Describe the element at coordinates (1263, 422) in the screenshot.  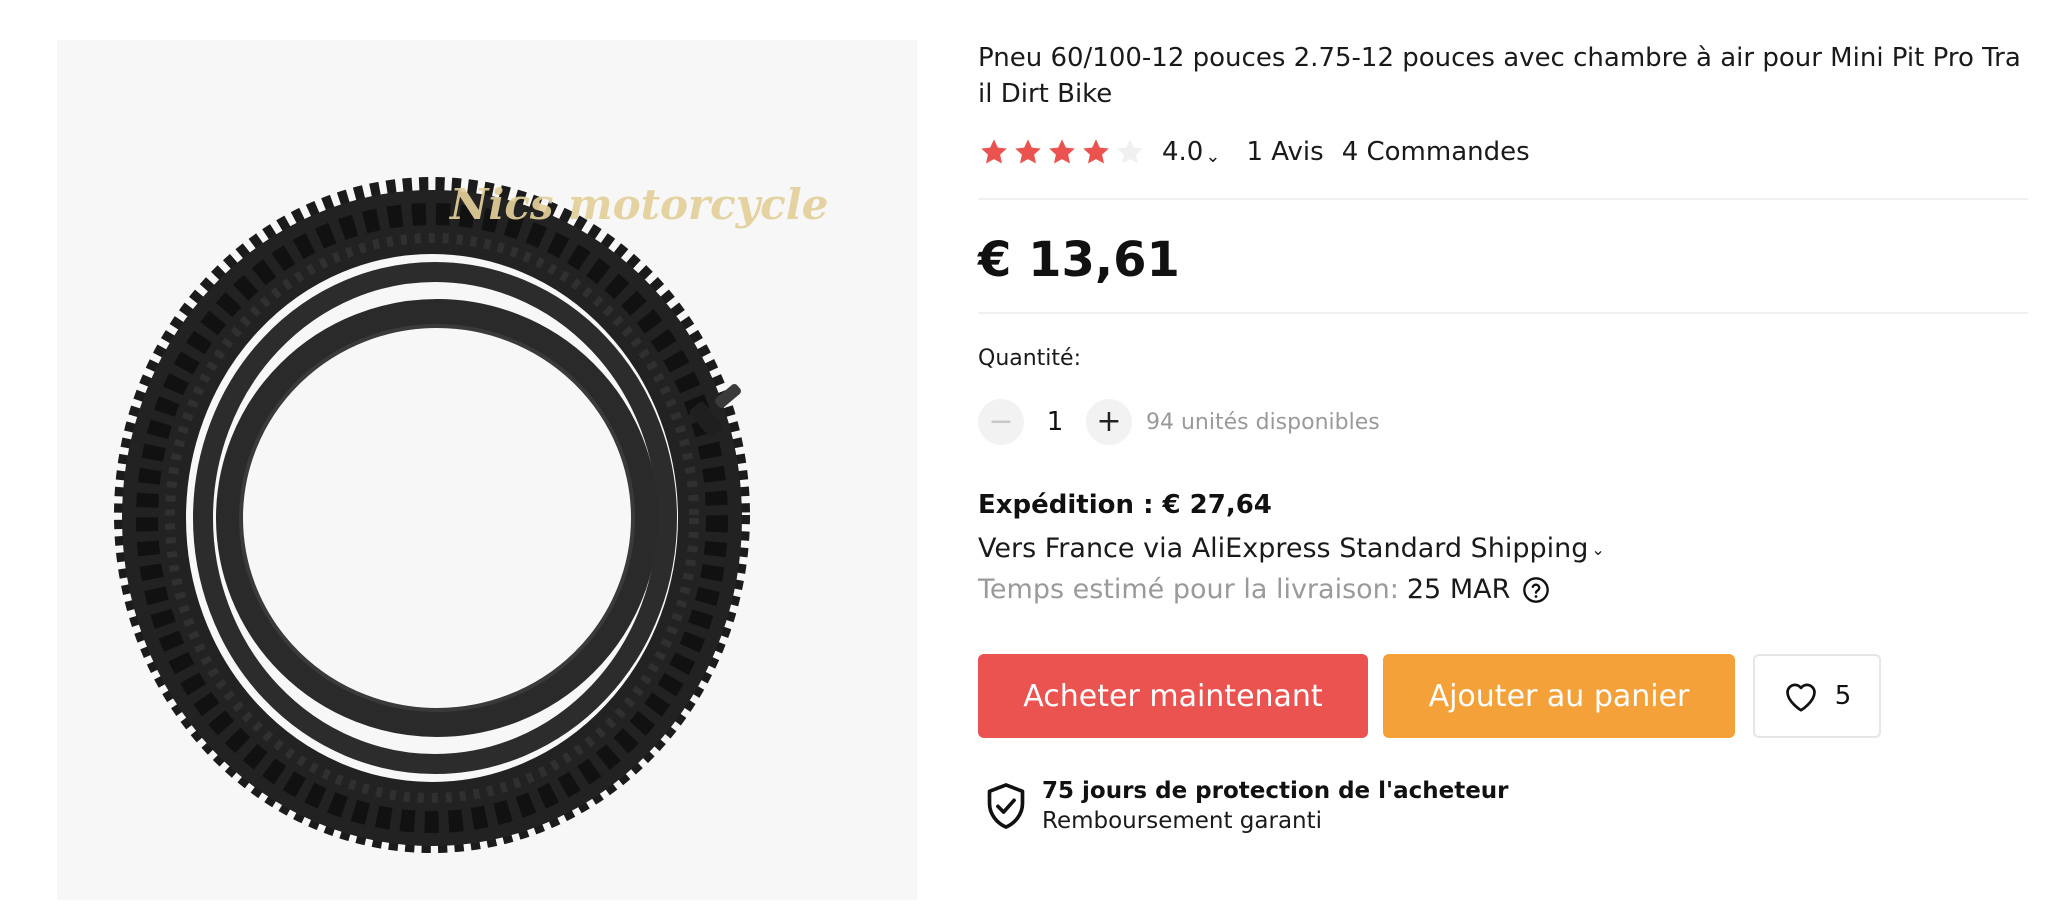
I see `stock-available: 94 unités disponibles` at that location.